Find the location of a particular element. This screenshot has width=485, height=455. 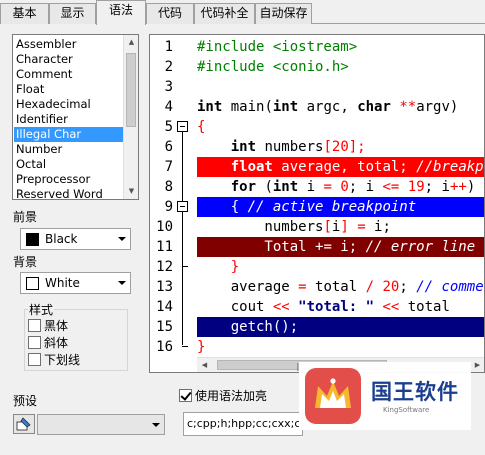

line-number: 12 is located at coordinates (164, 267).